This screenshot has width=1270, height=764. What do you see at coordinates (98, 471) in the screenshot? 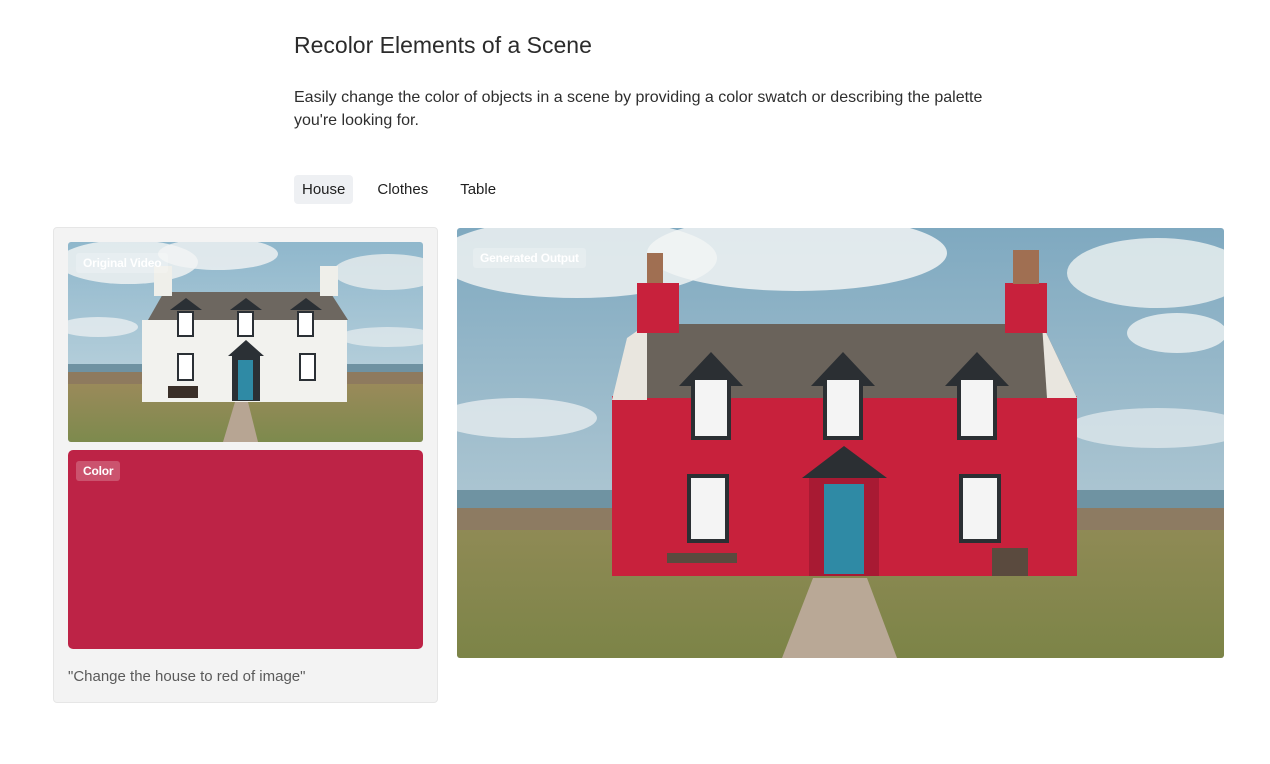
I see `color-label: Color` at bounding box center [98, 471].